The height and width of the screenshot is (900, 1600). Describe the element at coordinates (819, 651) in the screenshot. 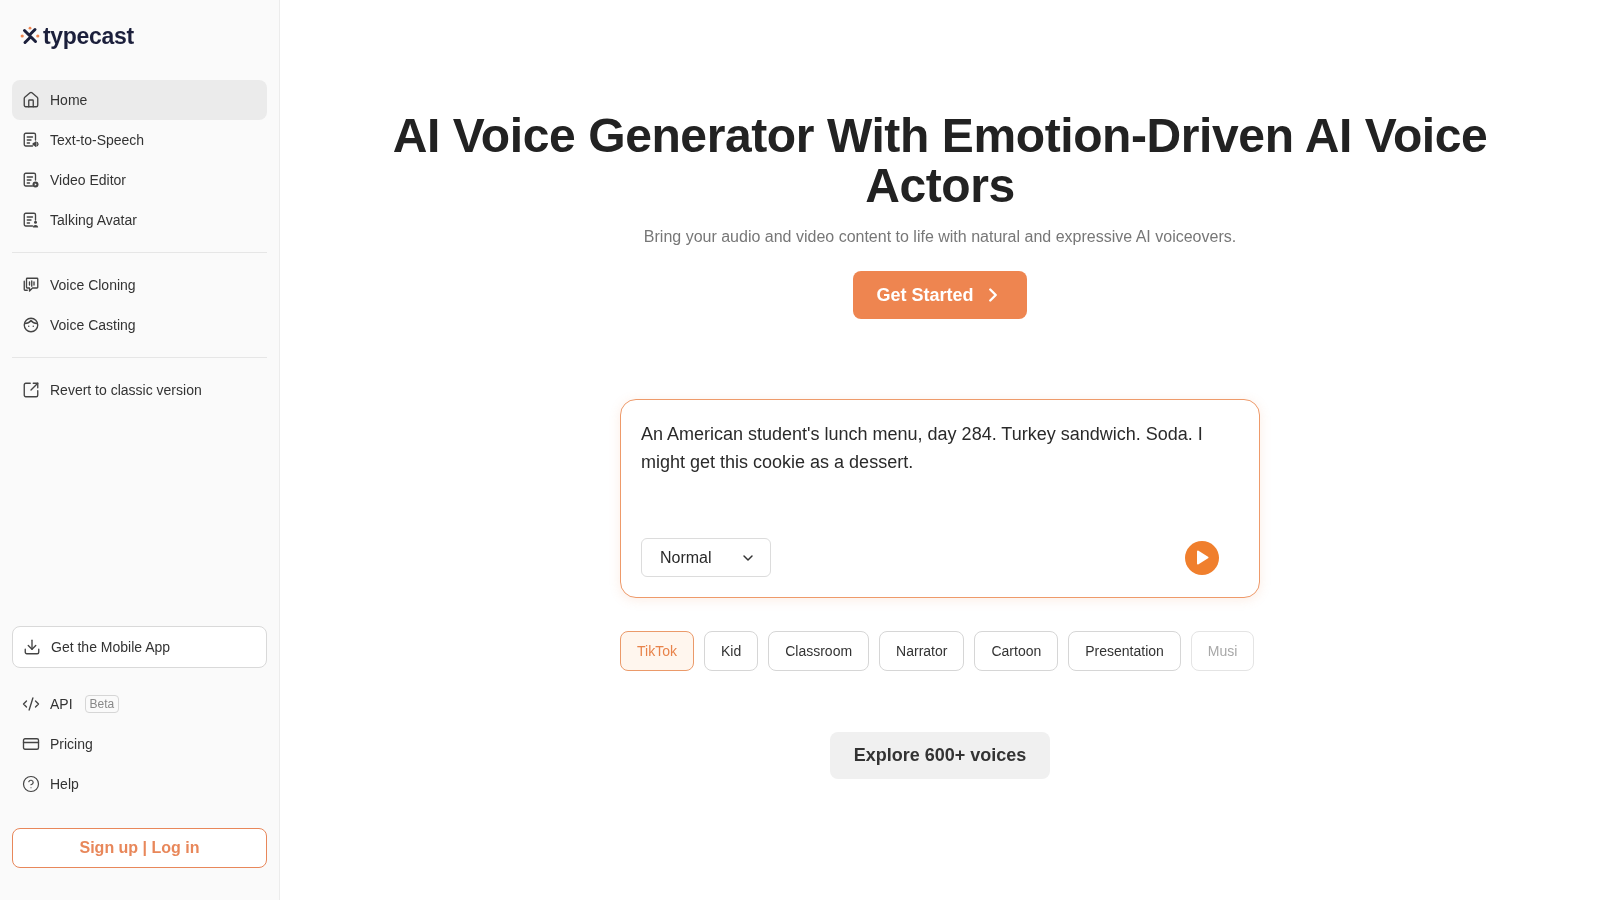

I see `preset-chip: Classroom` at that location.